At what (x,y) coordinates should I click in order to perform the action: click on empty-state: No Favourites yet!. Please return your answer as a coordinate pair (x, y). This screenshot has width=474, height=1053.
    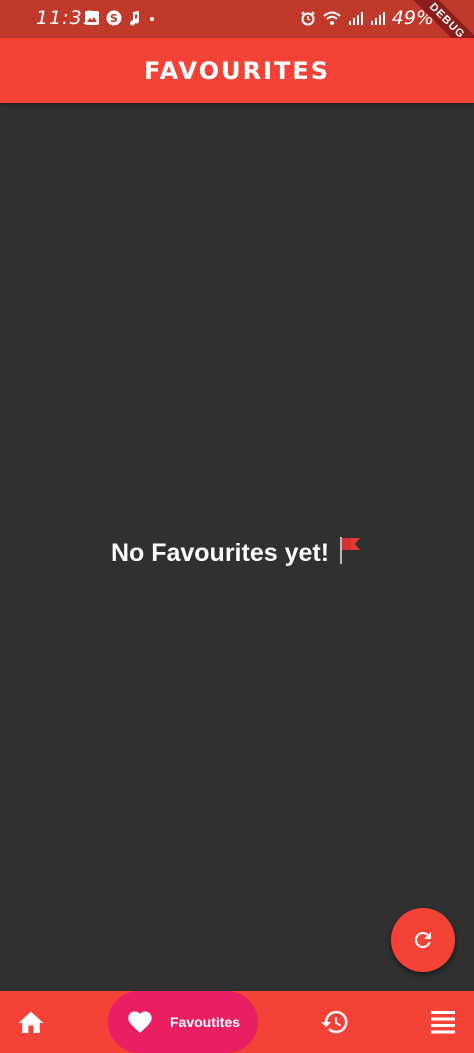
    Looking at the image, I should click on (237, 551).